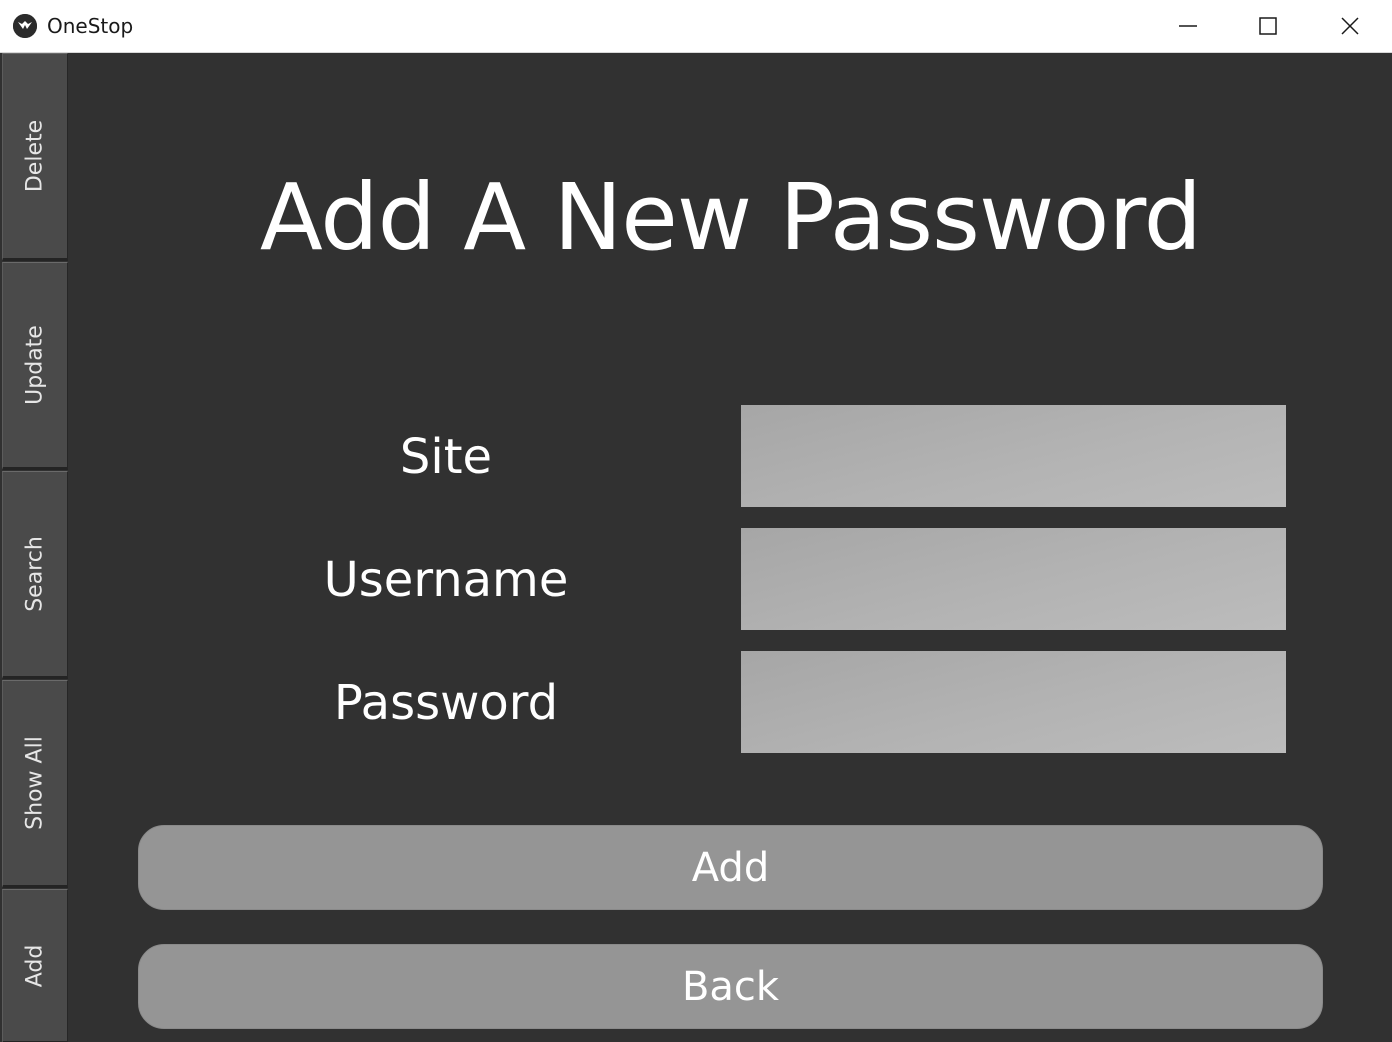  I want to click on add-button: Add, so click(730, 867).